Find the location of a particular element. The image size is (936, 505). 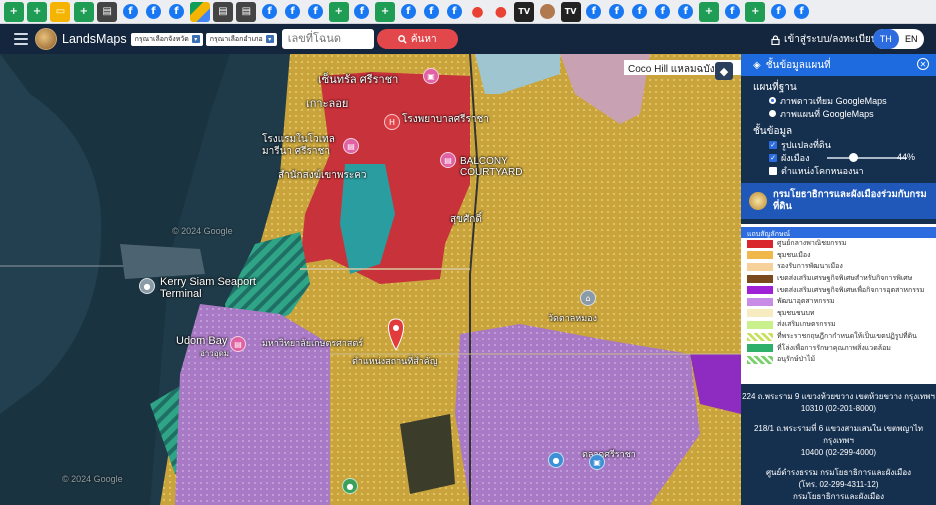

port-pin-icon: ● is located at coordinates (147, 286).